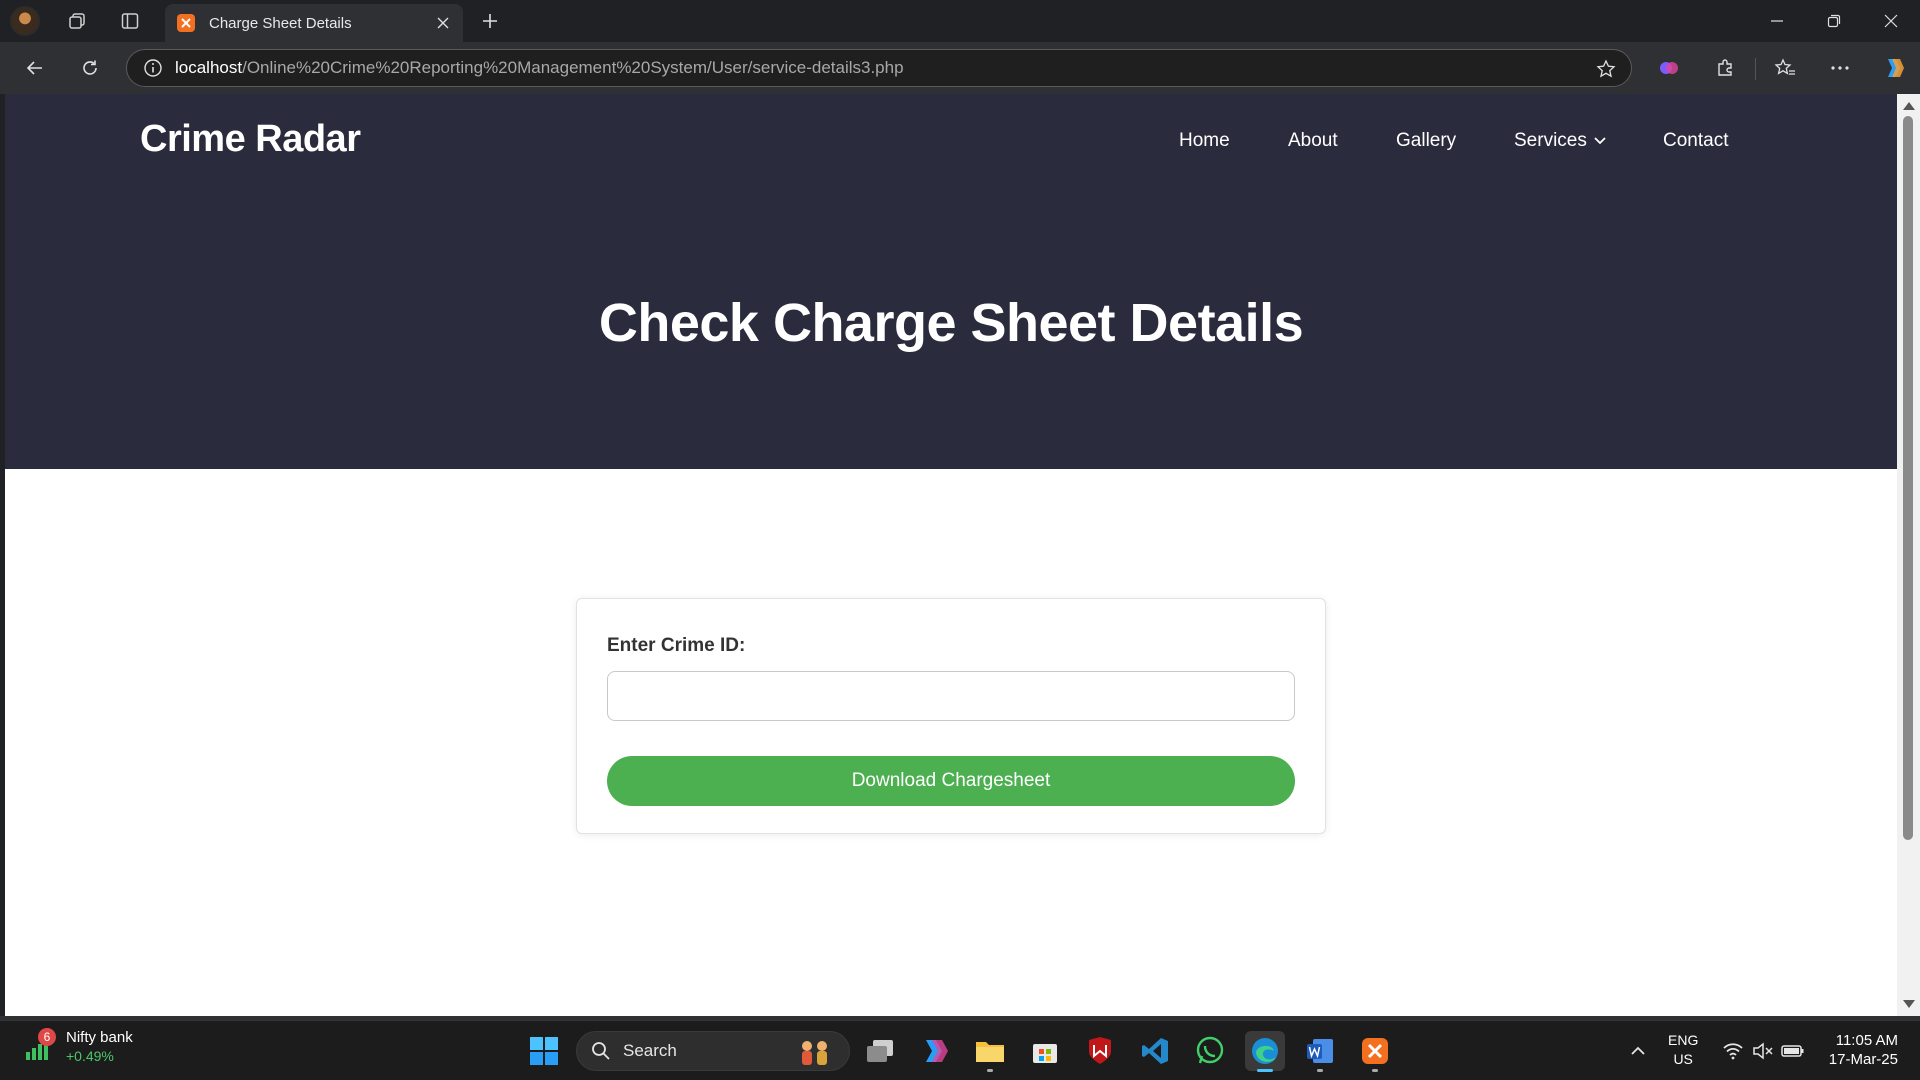 Image resolution: width=1920 pixels, height=1080 pixels. I want to click on favorites-icon, so click(1785, 68).